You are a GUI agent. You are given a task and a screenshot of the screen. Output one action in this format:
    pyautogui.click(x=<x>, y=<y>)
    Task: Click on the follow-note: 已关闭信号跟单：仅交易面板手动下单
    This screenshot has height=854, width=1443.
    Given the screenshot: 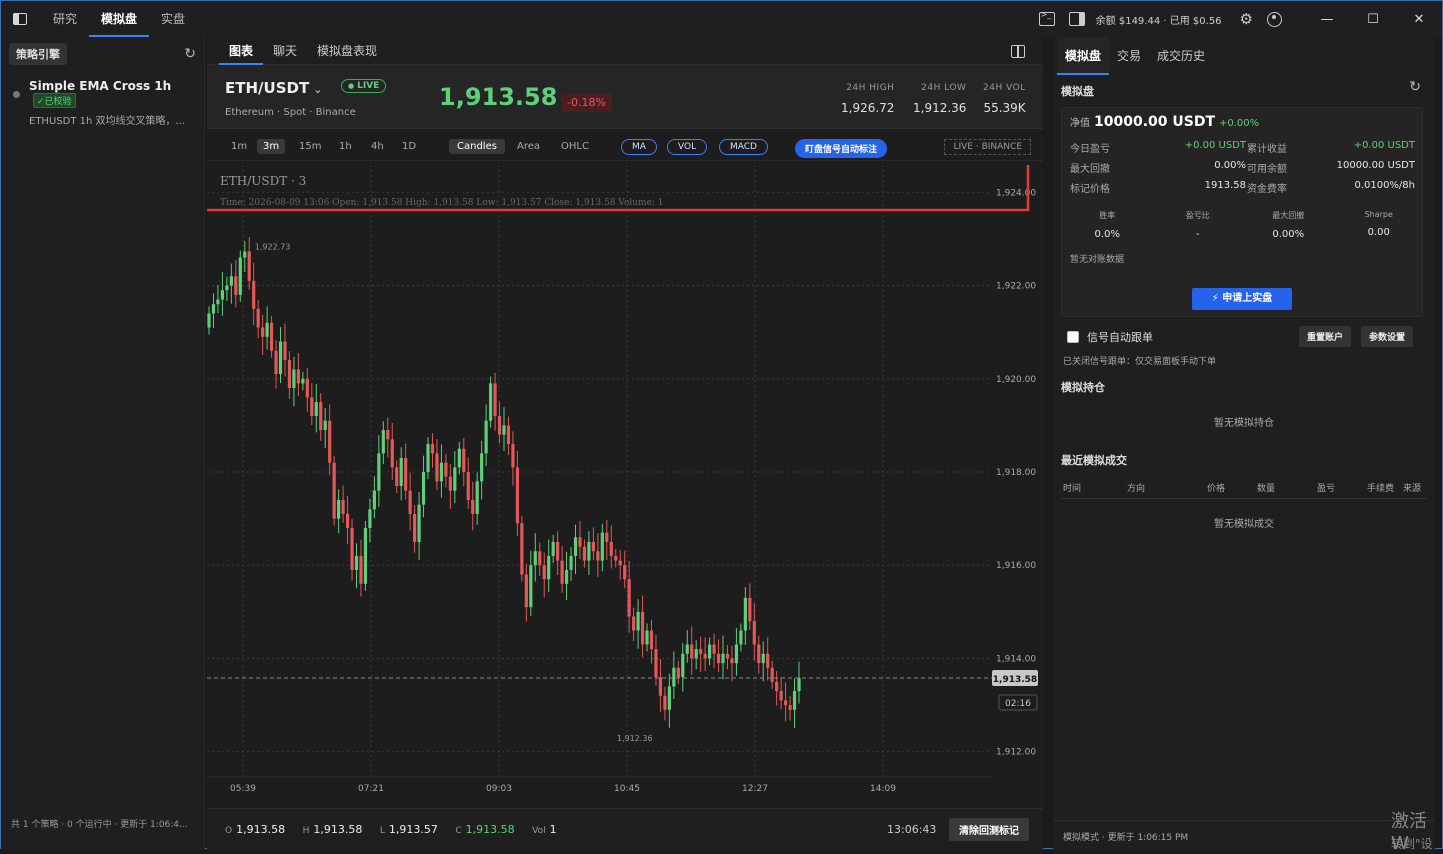 What is the action you would take?
    pyautogui.click(x=1140, y=362)
    